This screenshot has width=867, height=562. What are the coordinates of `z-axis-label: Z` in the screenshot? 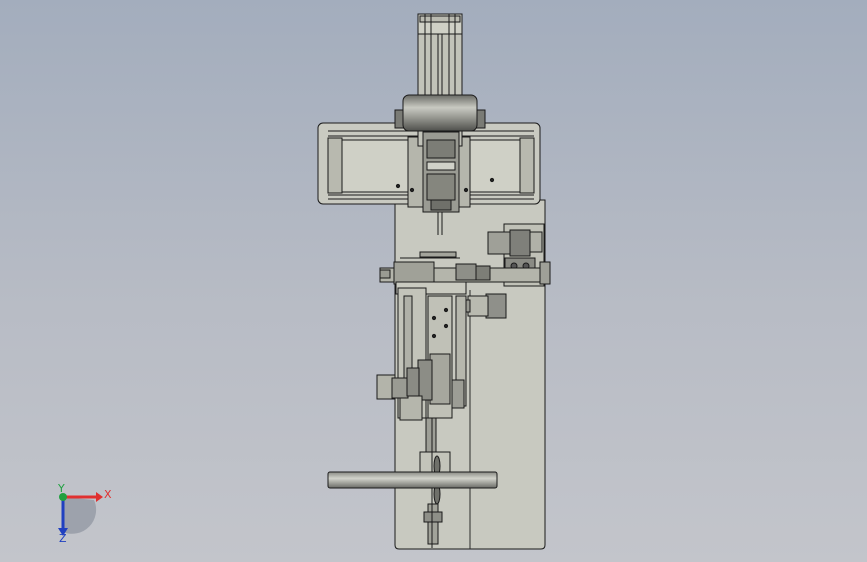 It's located at (63, 538).